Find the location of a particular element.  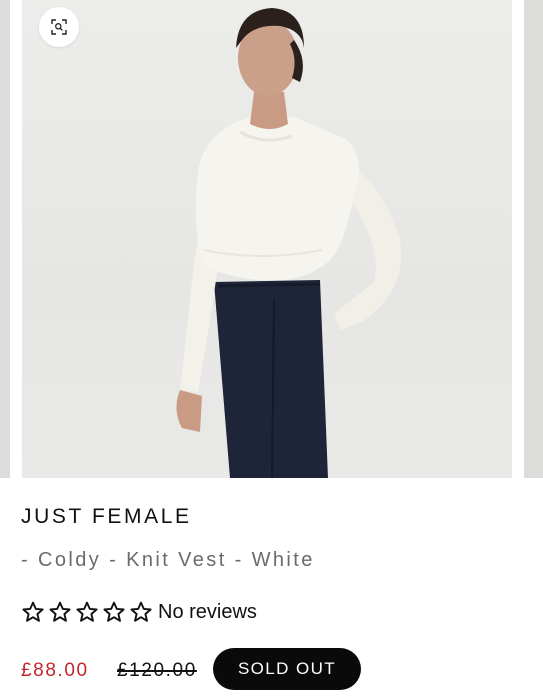

sold-out-button: SOLD OUT is located at coordinates (287, 669).